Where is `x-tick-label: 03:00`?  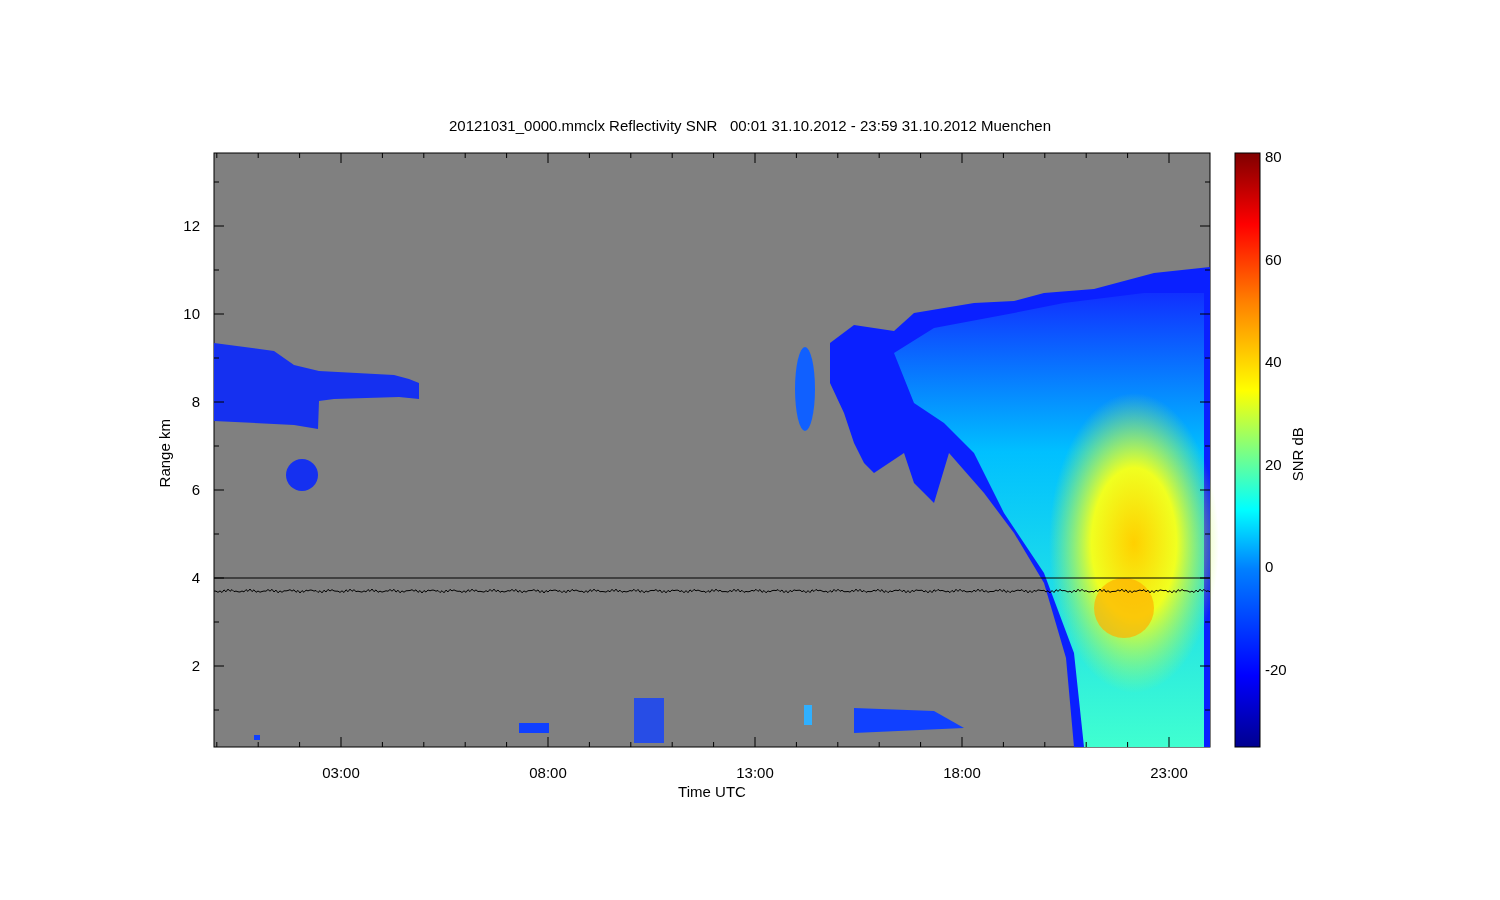 x-tick-label: 03:00 is located at coordinates (341, 772).